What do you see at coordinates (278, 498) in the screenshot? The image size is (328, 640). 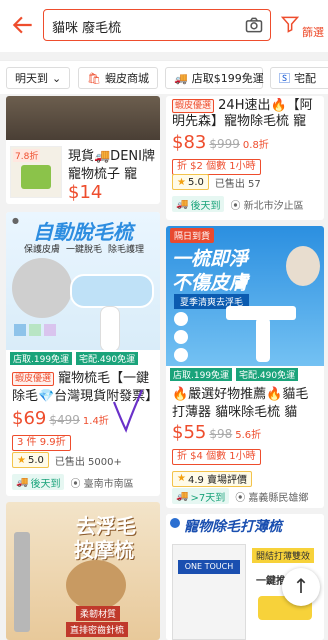 I see `location-text: 嘉義縣民雄鄉` at bounding box center [278, 498].